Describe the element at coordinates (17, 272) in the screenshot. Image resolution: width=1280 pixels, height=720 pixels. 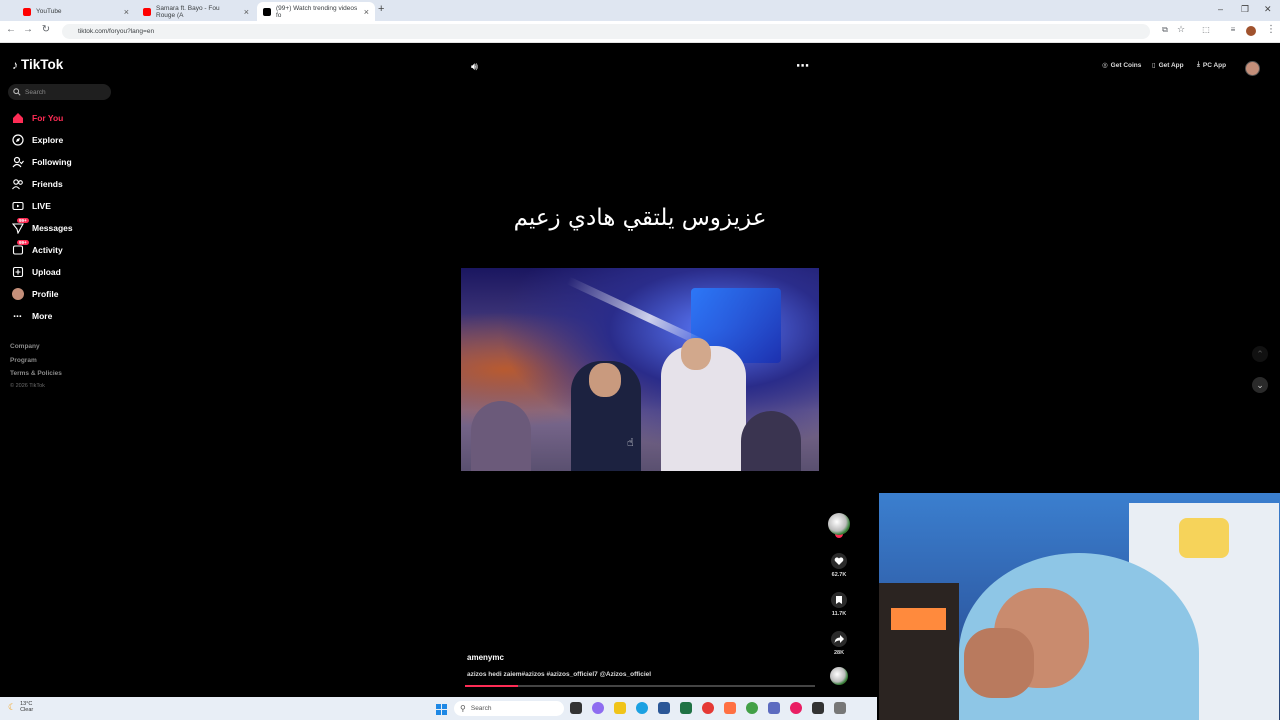
I see `upload-icon` at that location.